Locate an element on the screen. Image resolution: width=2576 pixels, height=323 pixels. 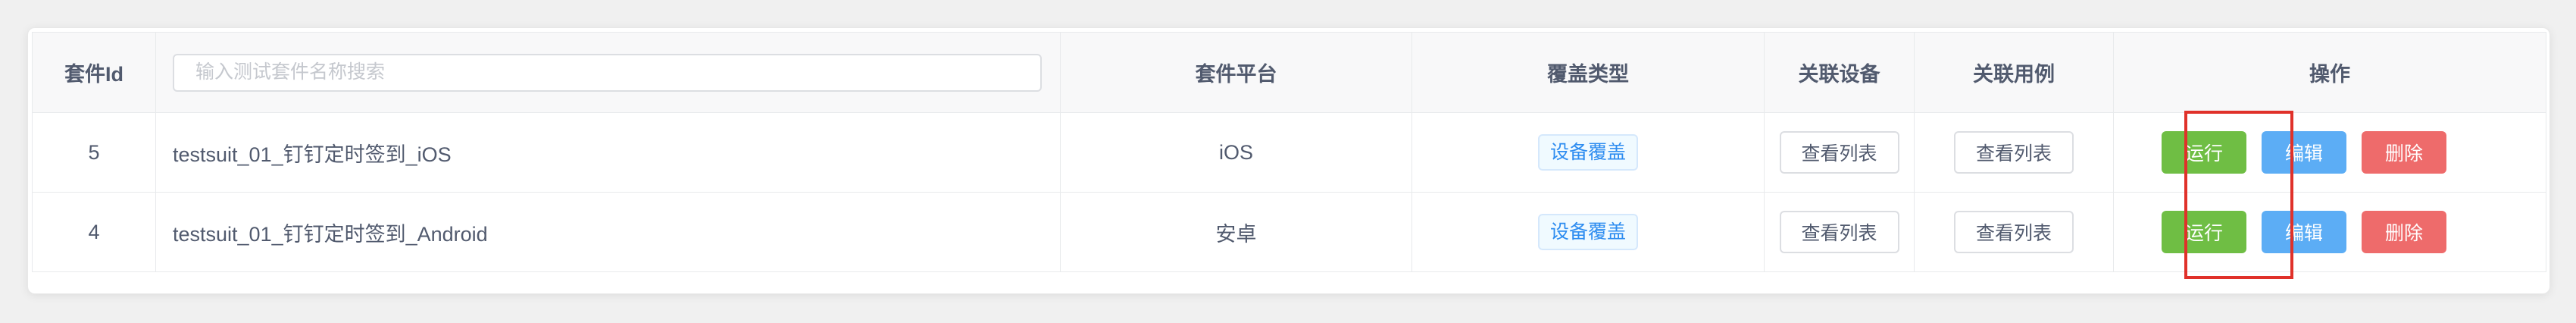
suite-platform-cell: iOS is located at coordinates (1236, 152).